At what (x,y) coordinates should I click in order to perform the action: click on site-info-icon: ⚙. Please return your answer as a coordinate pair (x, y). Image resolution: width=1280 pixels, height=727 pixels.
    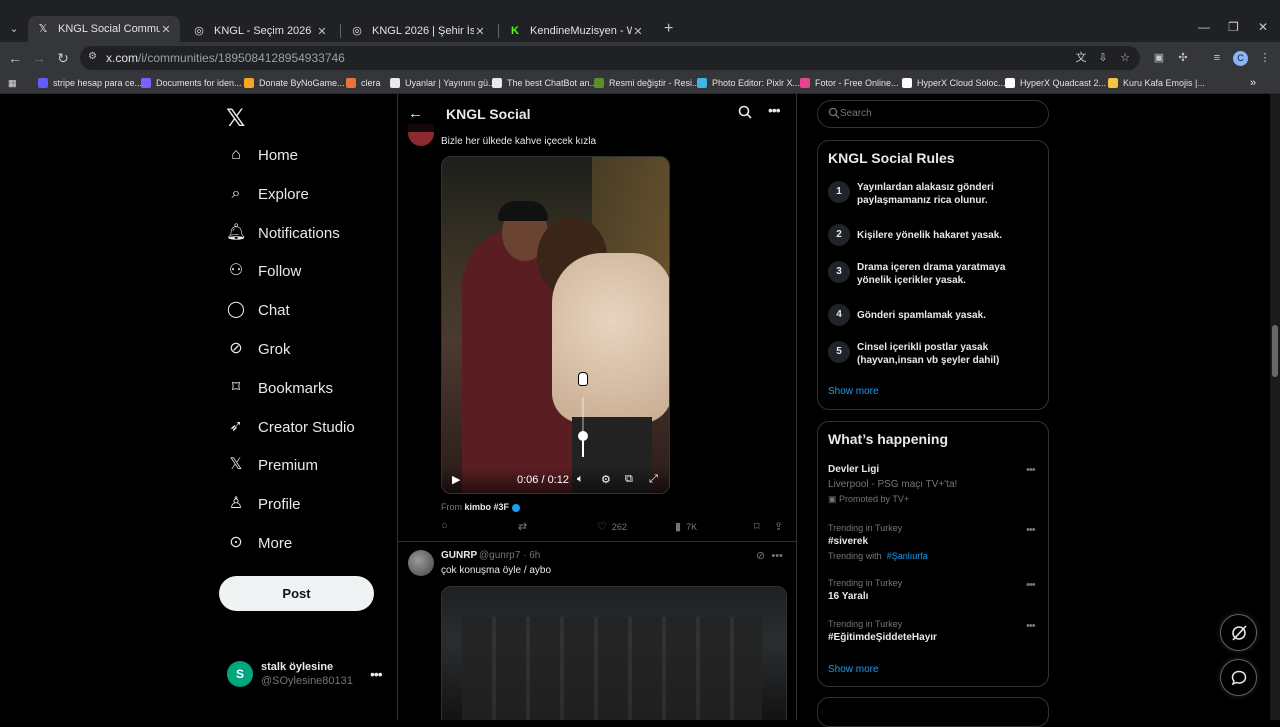
    Looking at the image, I should click on (92, 56).